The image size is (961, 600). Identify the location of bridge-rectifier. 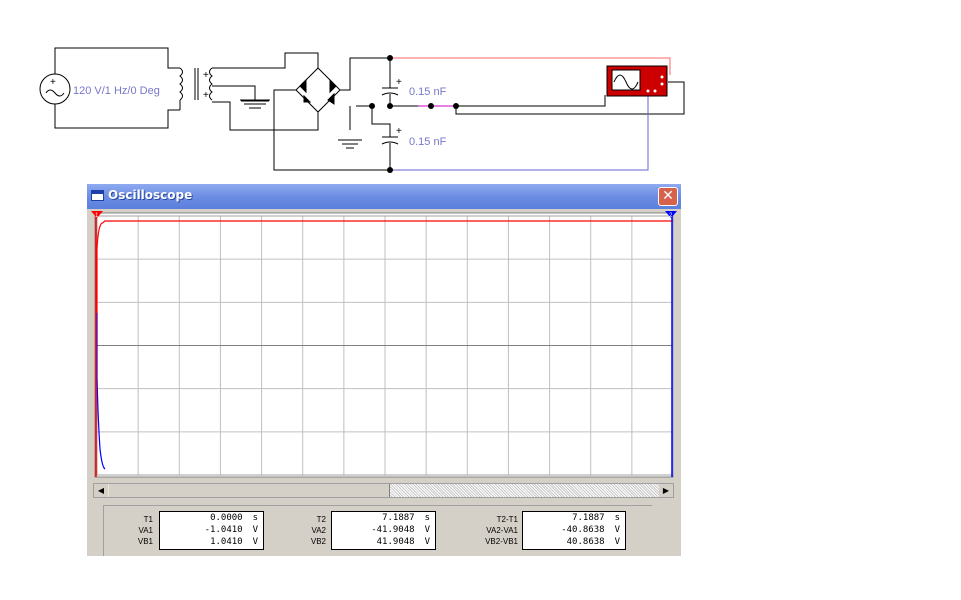
(331, 114).